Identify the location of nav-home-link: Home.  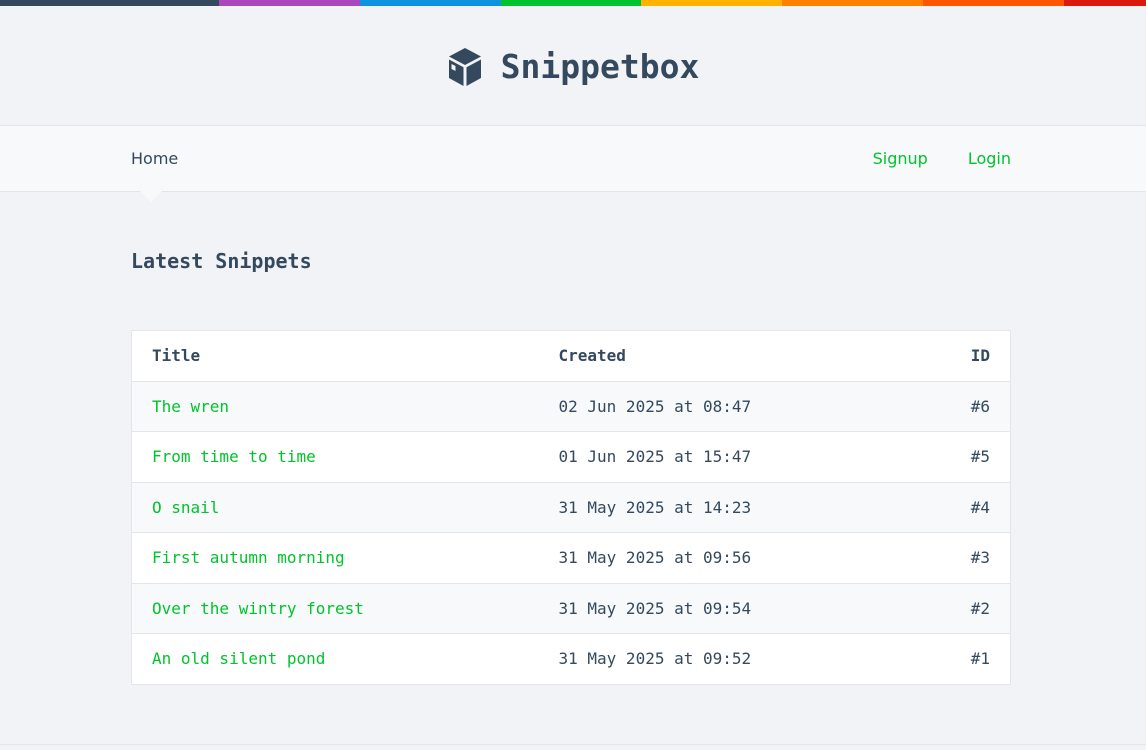
(154, 158).